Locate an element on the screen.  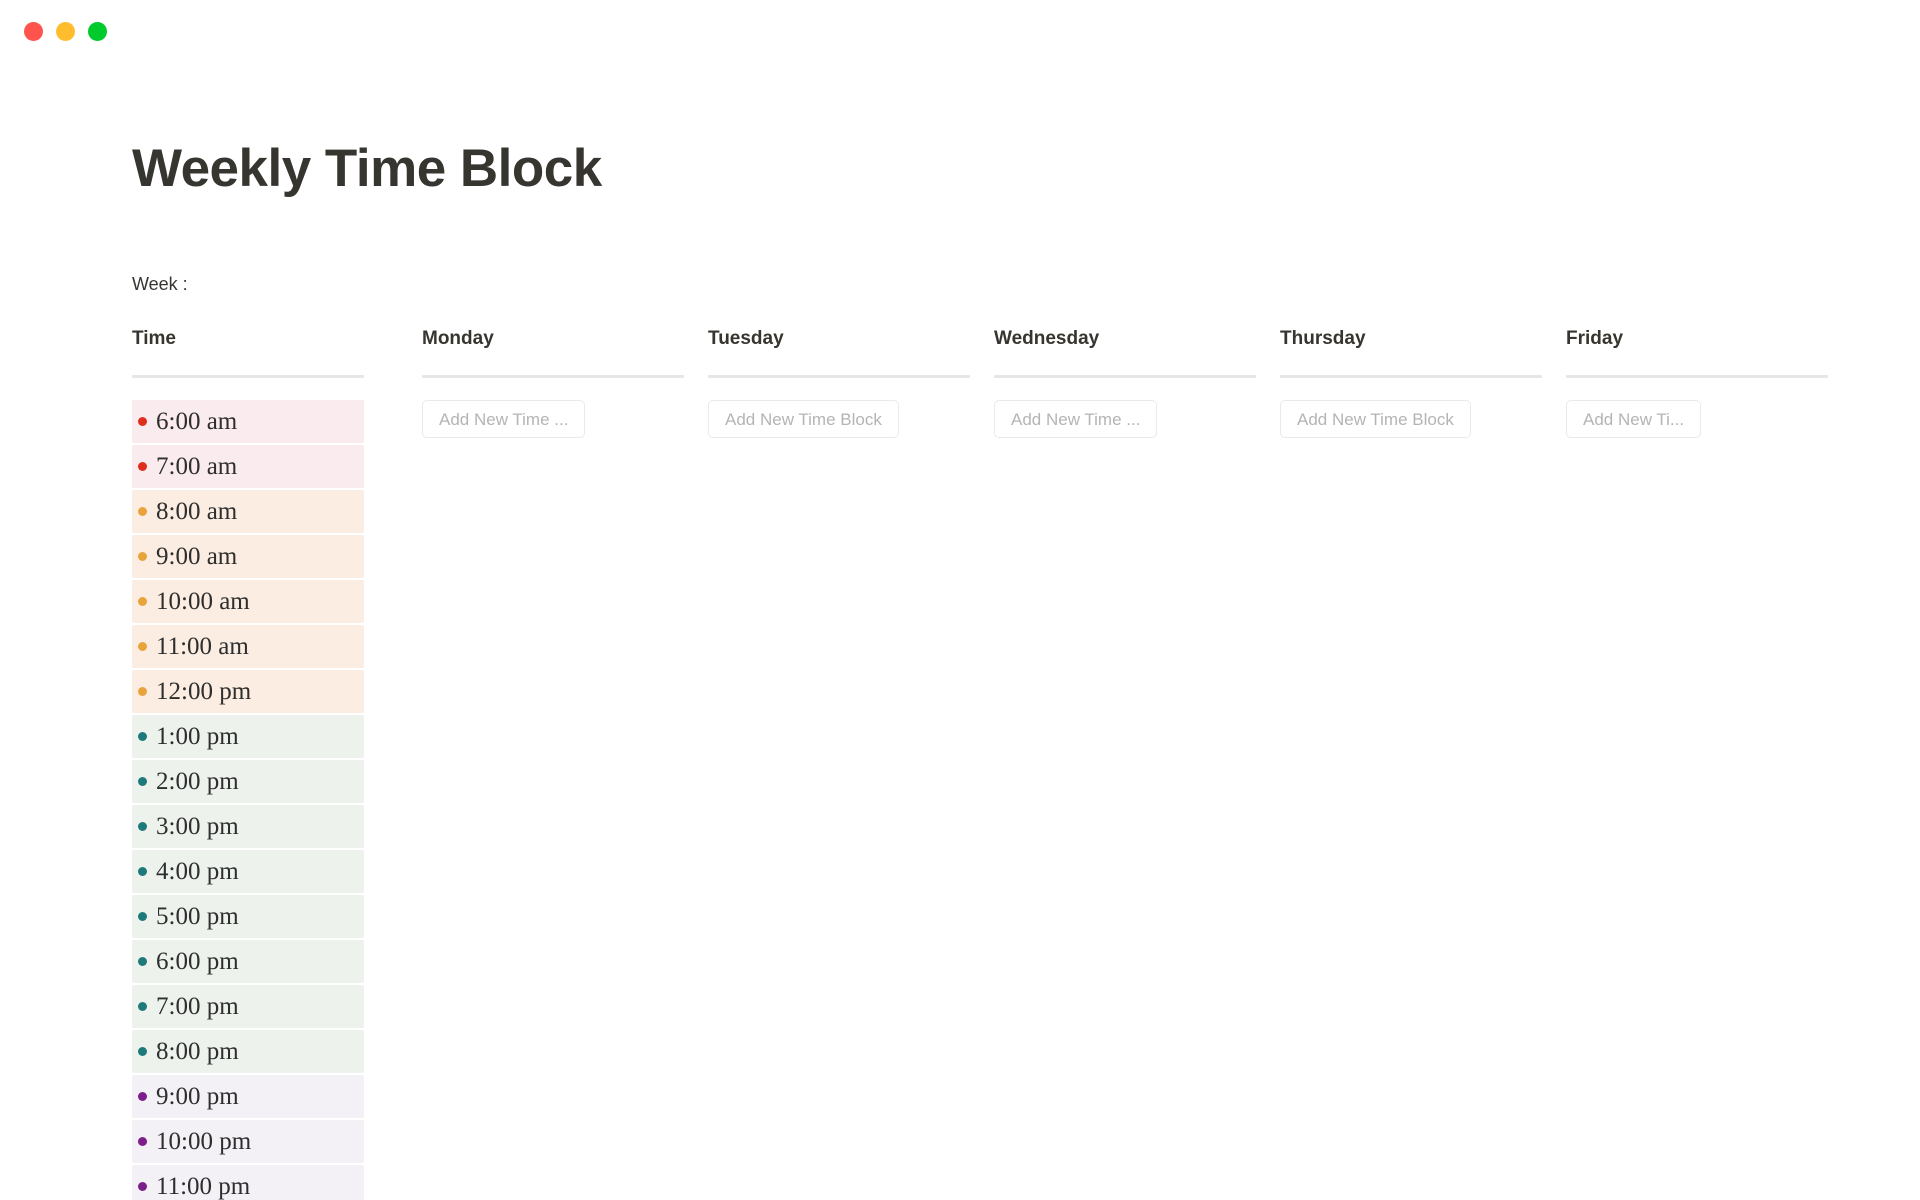
time-slot-label: 7:00 am is located at coordinates (197, 467).